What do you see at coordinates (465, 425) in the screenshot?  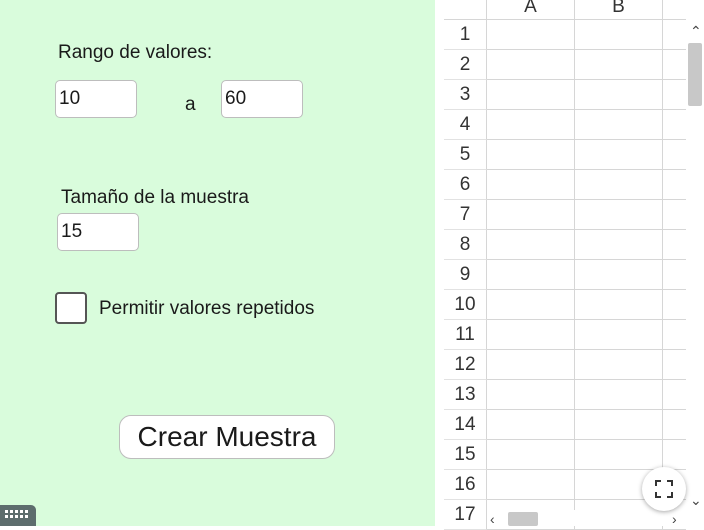 I see `row-header: 14` at bounding box center [465, 425].